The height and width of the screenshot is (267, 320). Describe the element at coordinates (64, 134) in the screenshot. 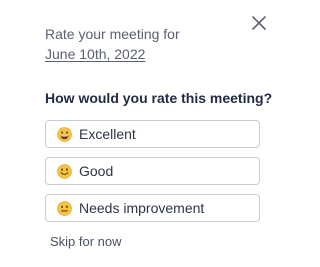

I see `grinning-face-icon` at that location.